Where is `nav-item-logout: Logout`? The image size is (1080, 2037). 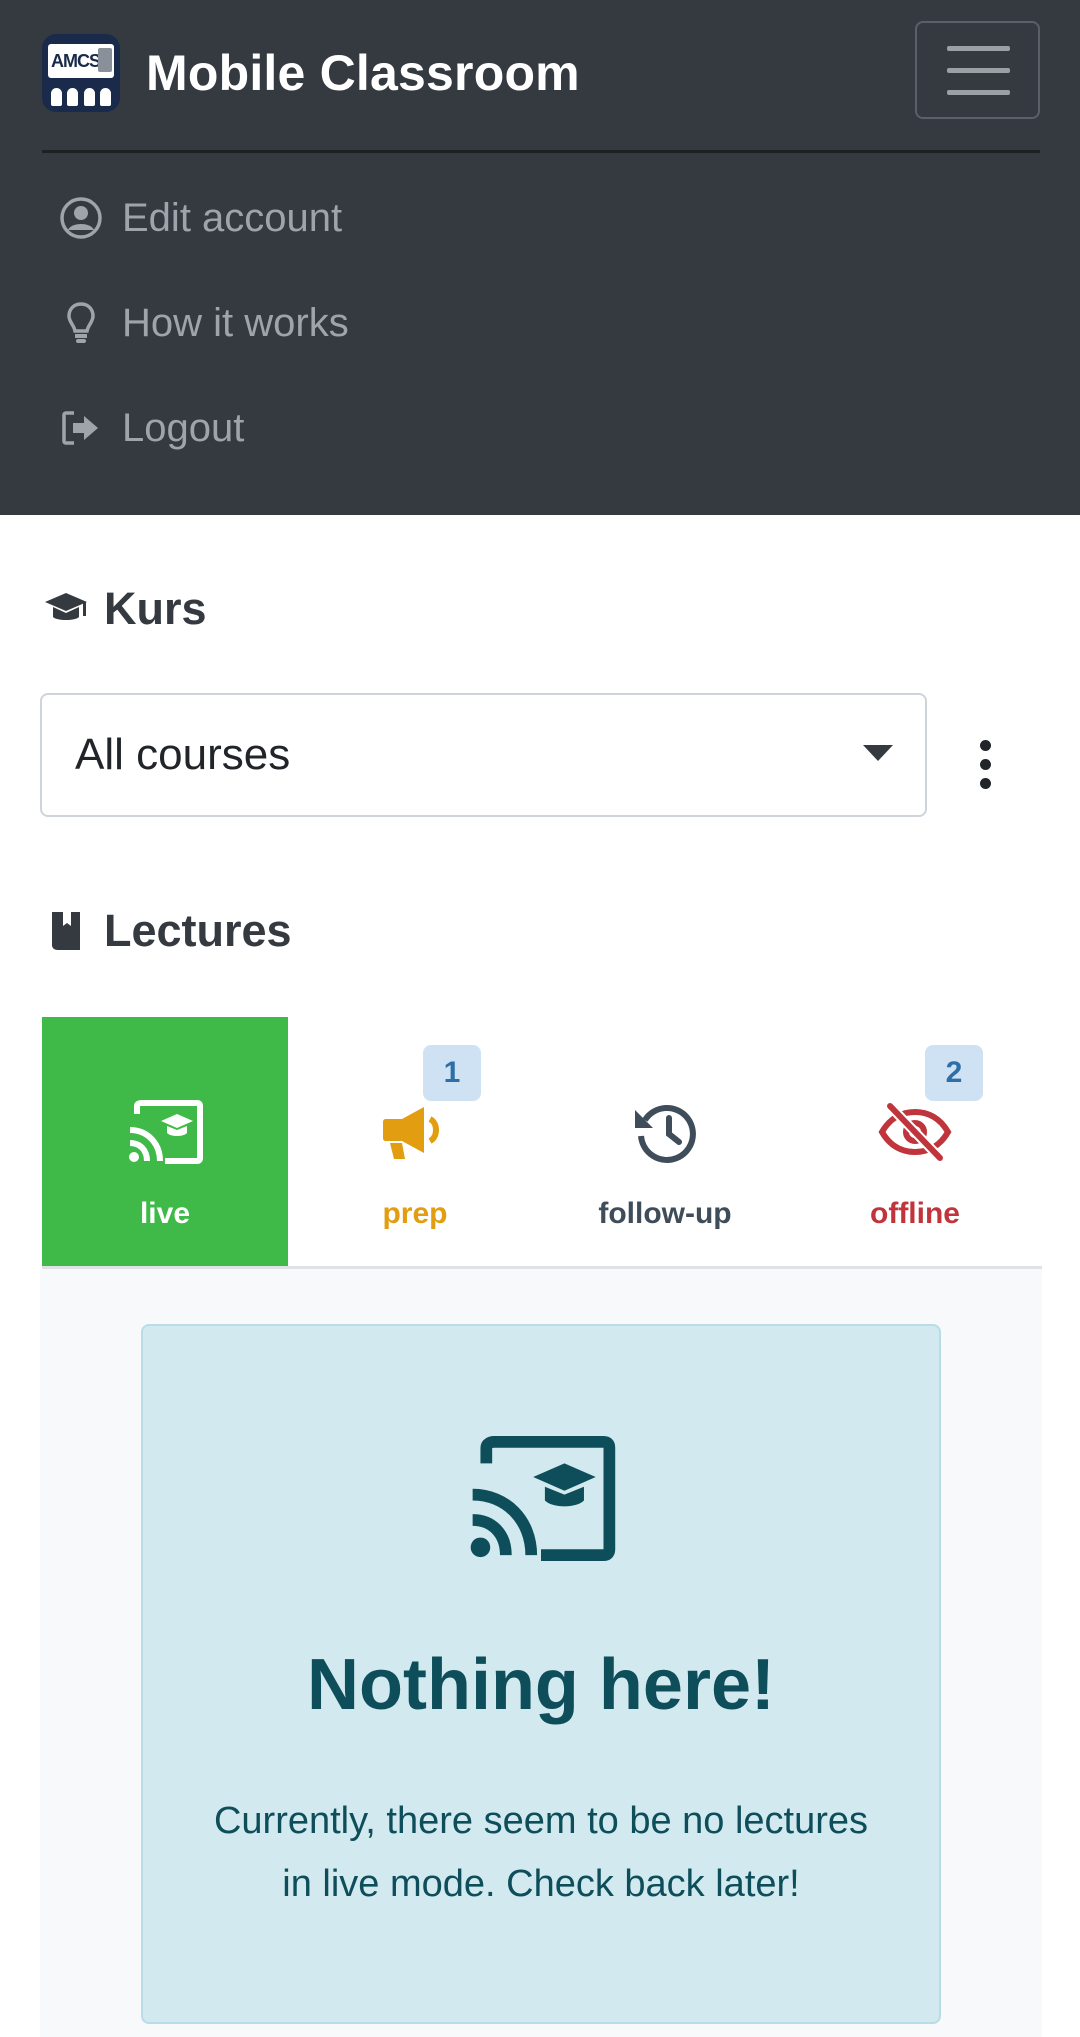 nav-item-logout: Logout is located at coordinates (151, 428).